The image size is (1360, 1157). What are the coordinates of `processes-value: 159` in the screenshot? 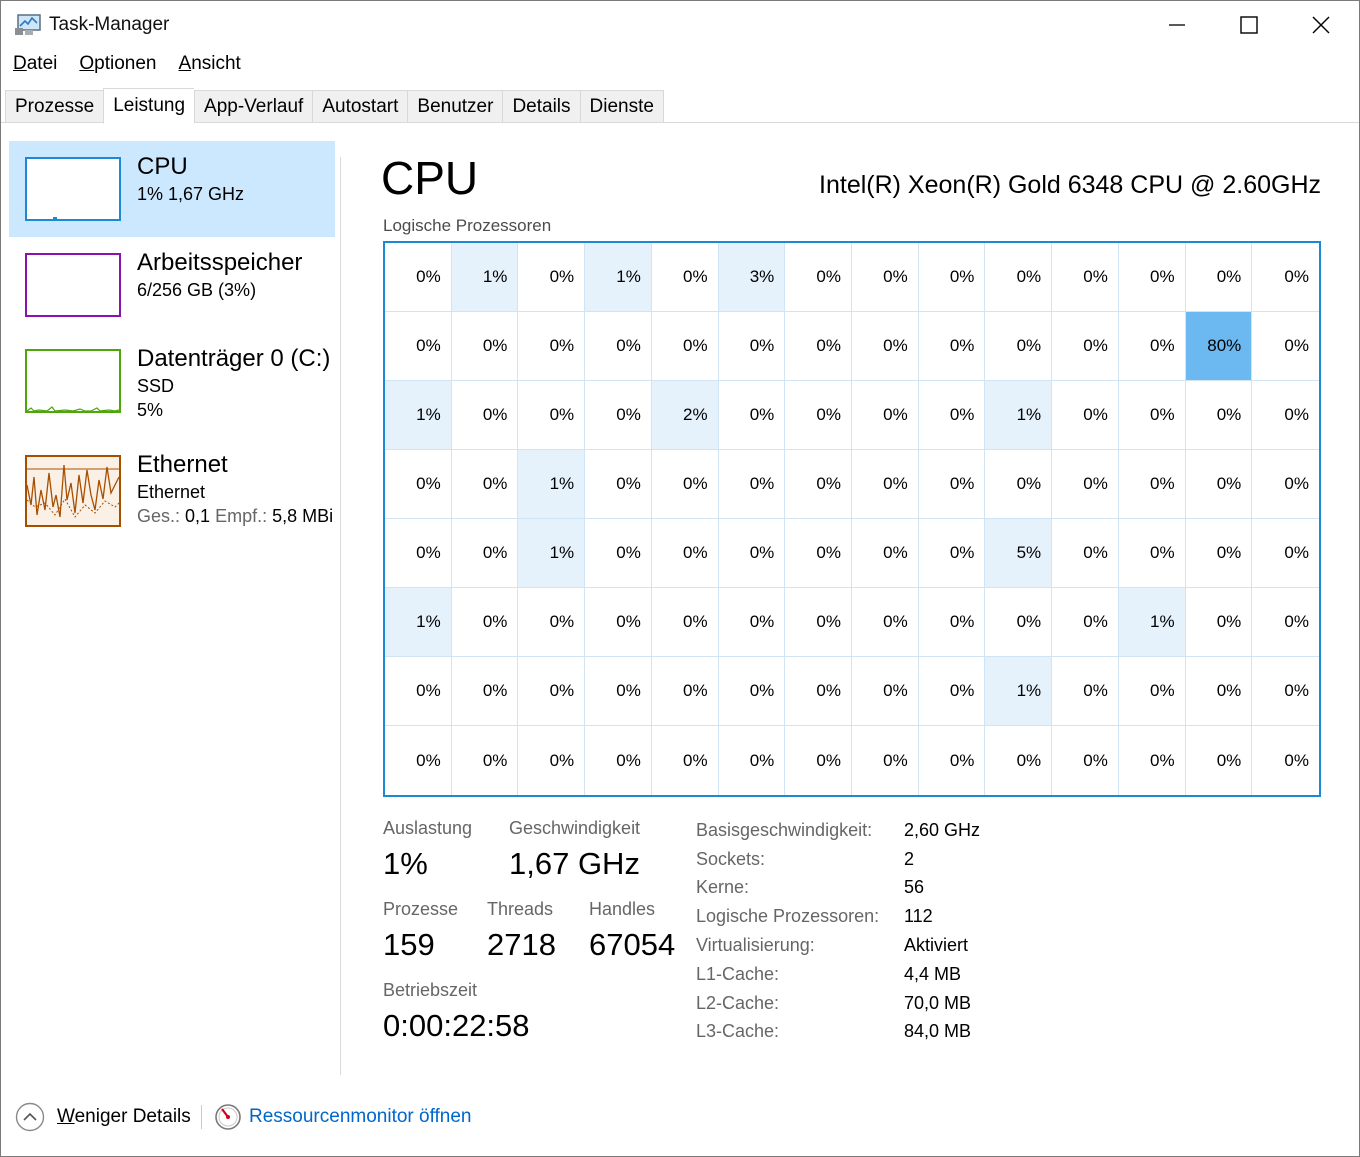 It's located at (409, 944).